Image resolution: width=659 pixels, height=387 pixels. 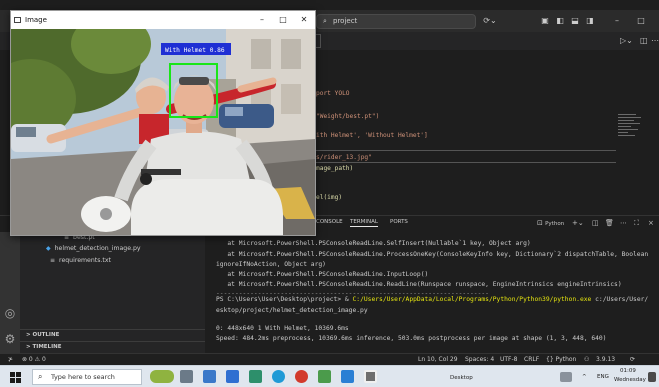 What do you see at coordinates (93, 248) in the screenshot?
I see `file-item-helmet-detection: ◆ helmet_detection_image.py` at bounding box center [93, 248].